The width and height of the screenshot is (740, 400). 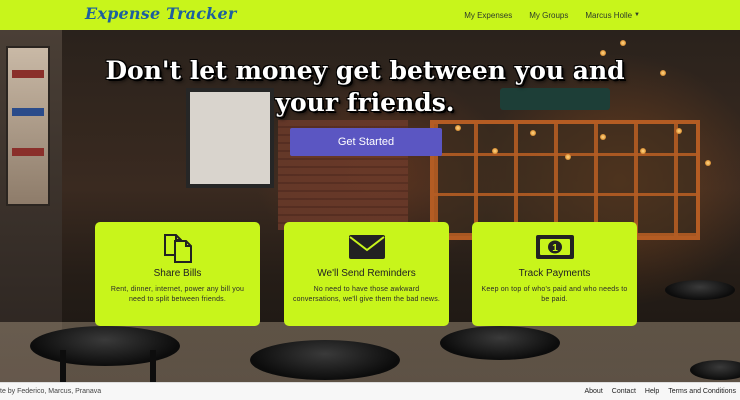 I want to click on user-name: Marcus Holle, so click(x=609, y=15).